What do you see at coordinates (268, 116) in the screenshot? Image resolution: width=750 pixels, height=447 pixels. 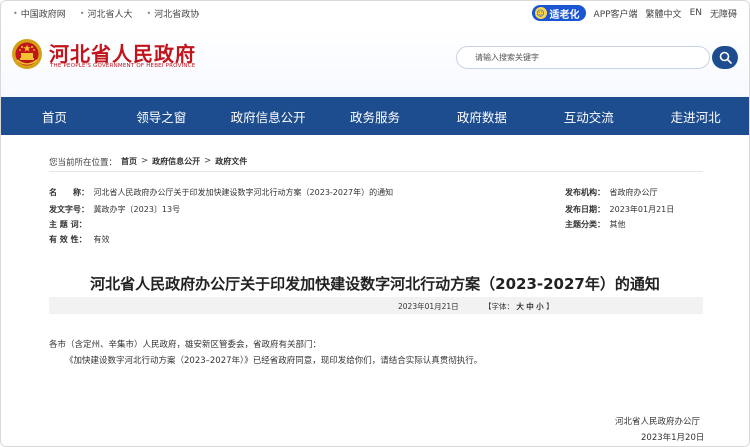 I see `nav-info-disclosure: 政府信息公开` at bounding box center [268, 116].